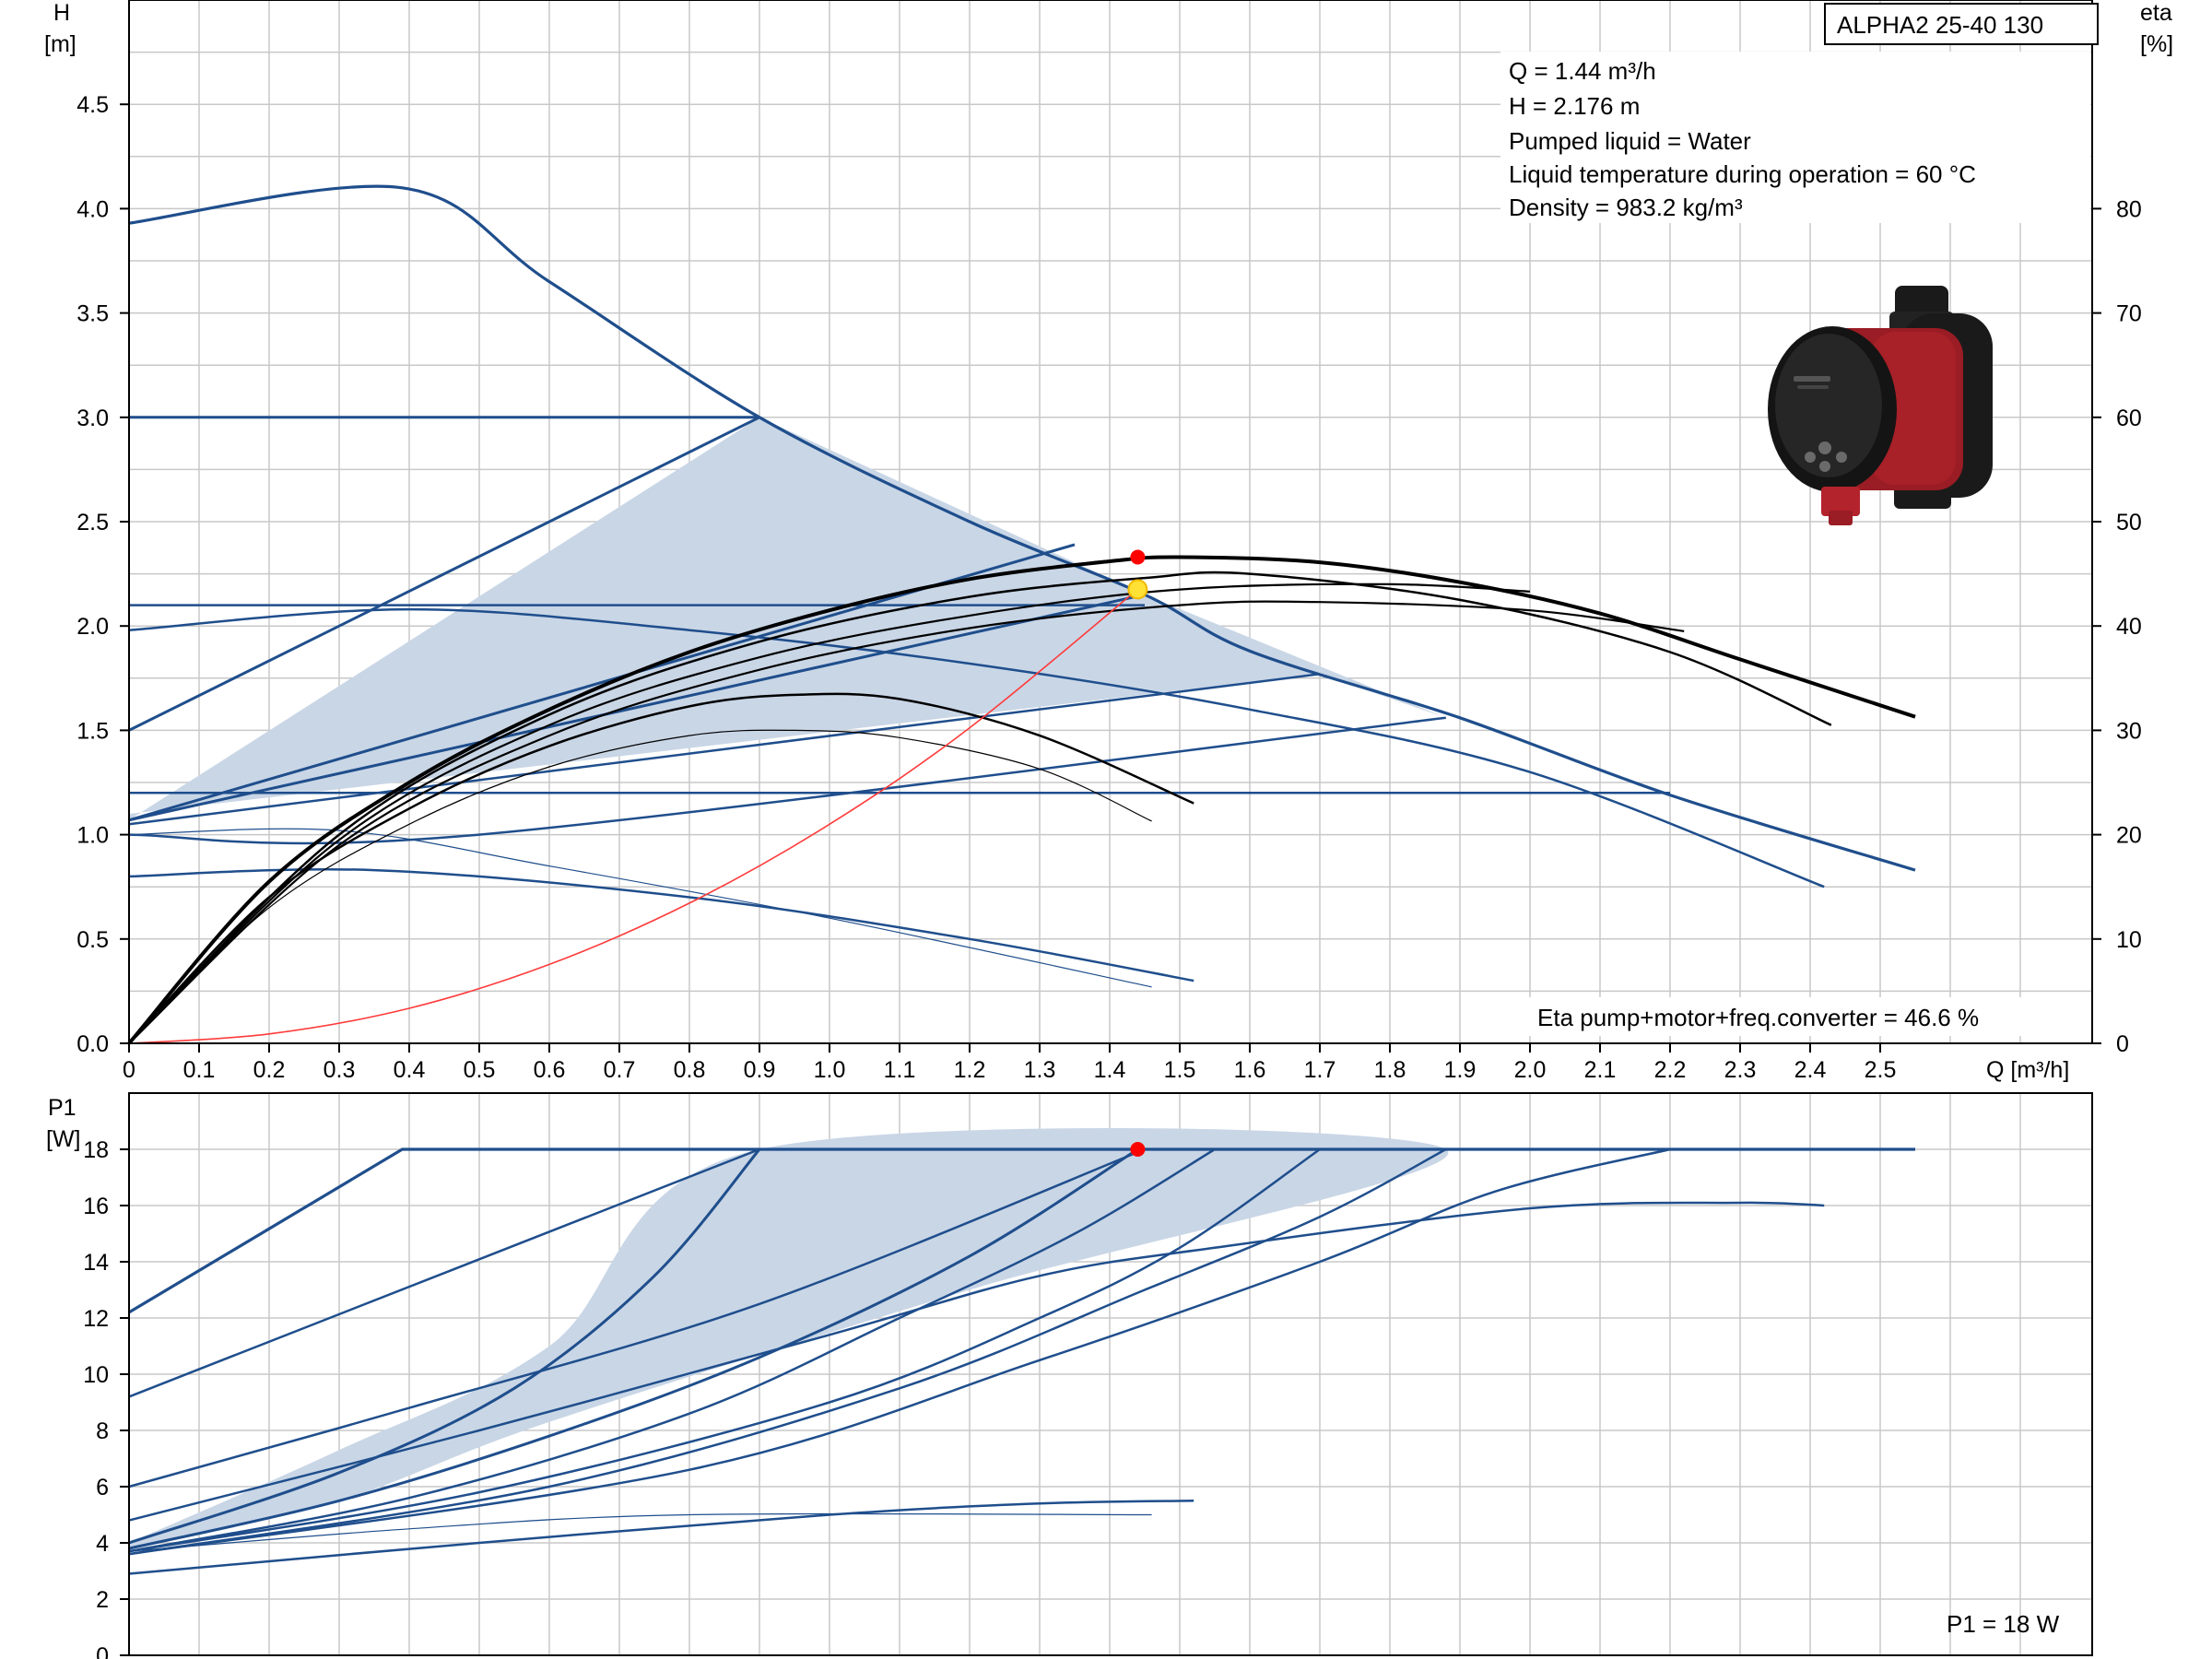  I want to click on head-tick-label: 1.0, so click(92, 836).